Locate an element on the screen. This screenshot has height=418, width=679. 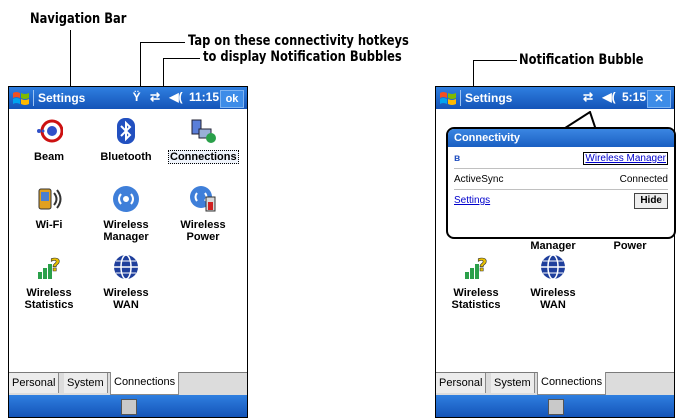
settings-link: Settings is located at coordinates (472, 200).